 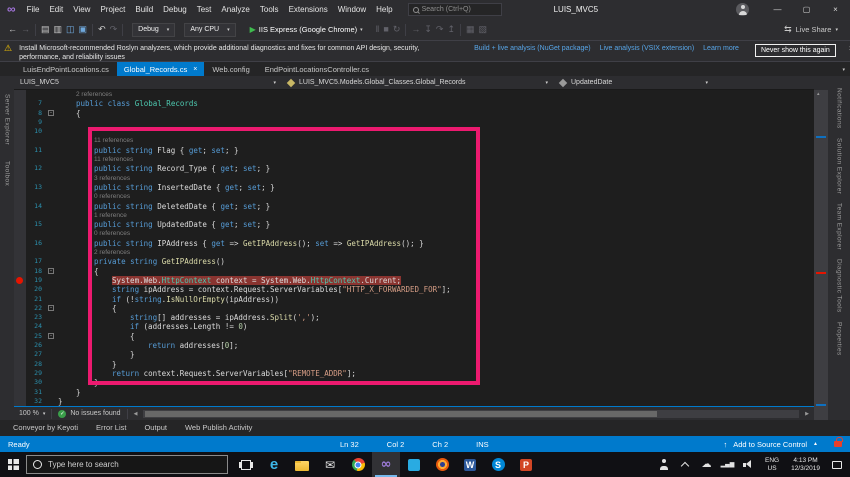 What do you see at coordinates (13, 464) in the screenshot?
I see `start-button` at bounding box center [13, 464].